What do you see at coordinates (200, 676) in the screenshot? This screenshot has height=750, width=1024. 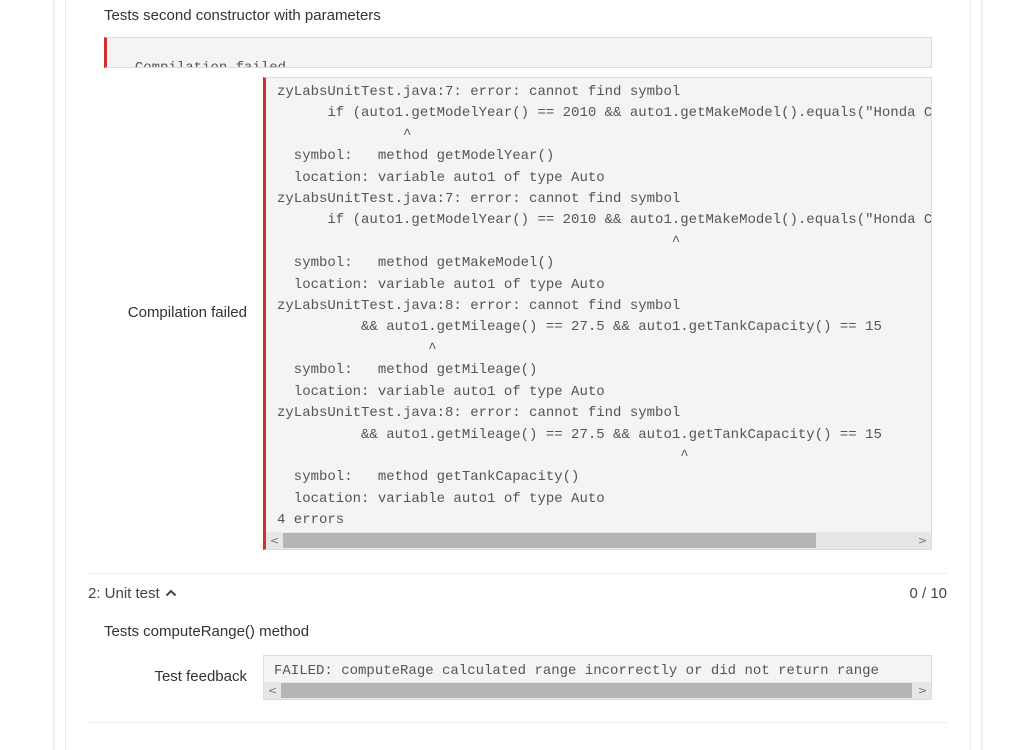 I see `feedback-label: Test feedback` at bounding box center [200, 676].